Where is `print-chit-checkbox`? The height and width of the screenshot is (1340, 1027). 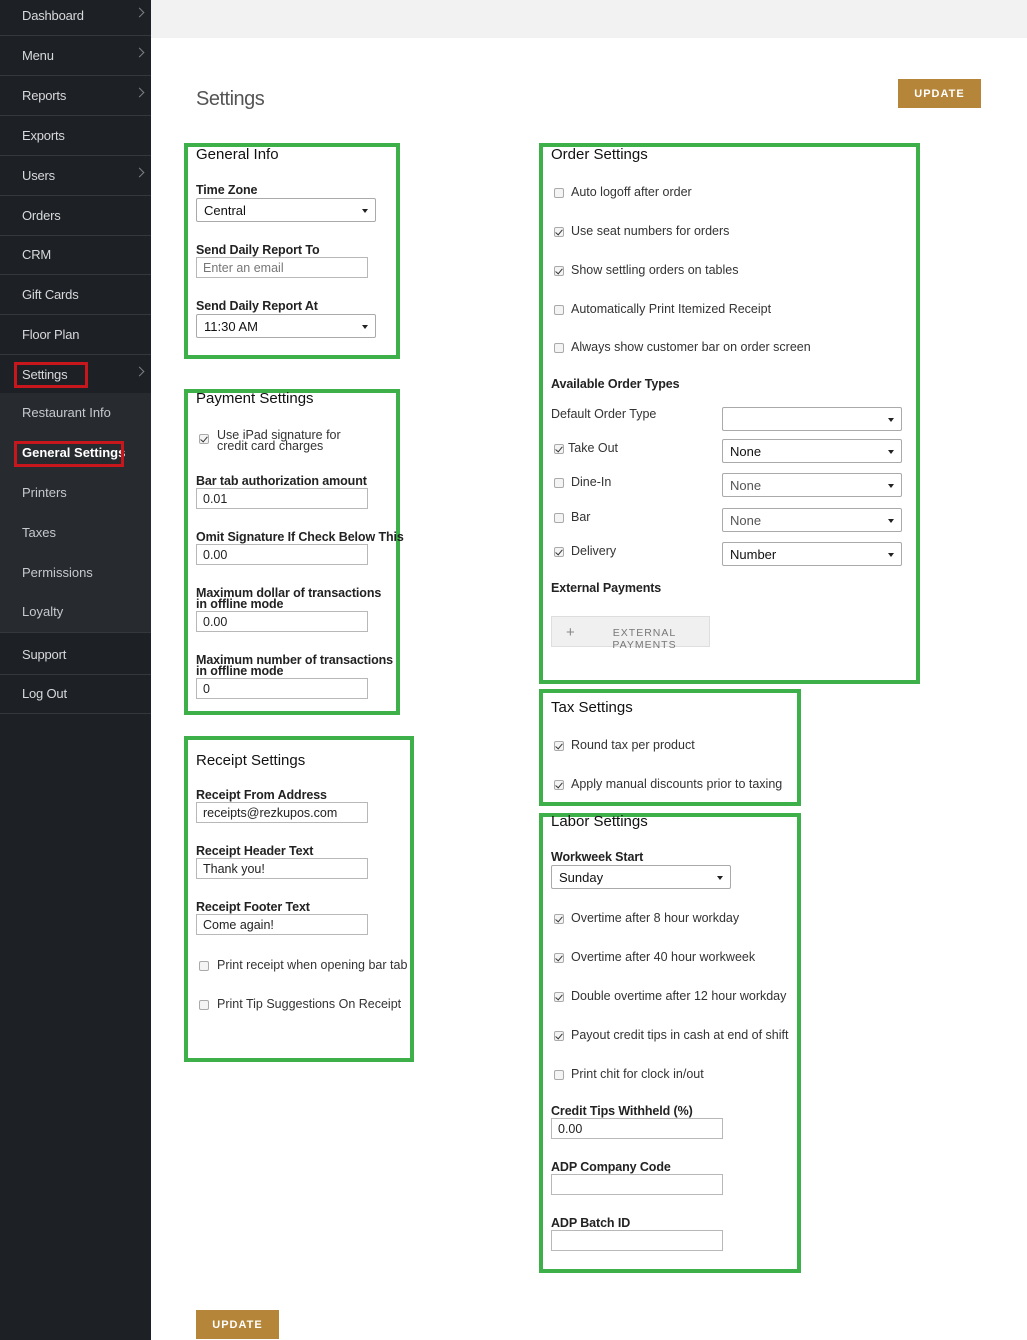
print-chit-checkbox is located at coordinates (559, 1075).